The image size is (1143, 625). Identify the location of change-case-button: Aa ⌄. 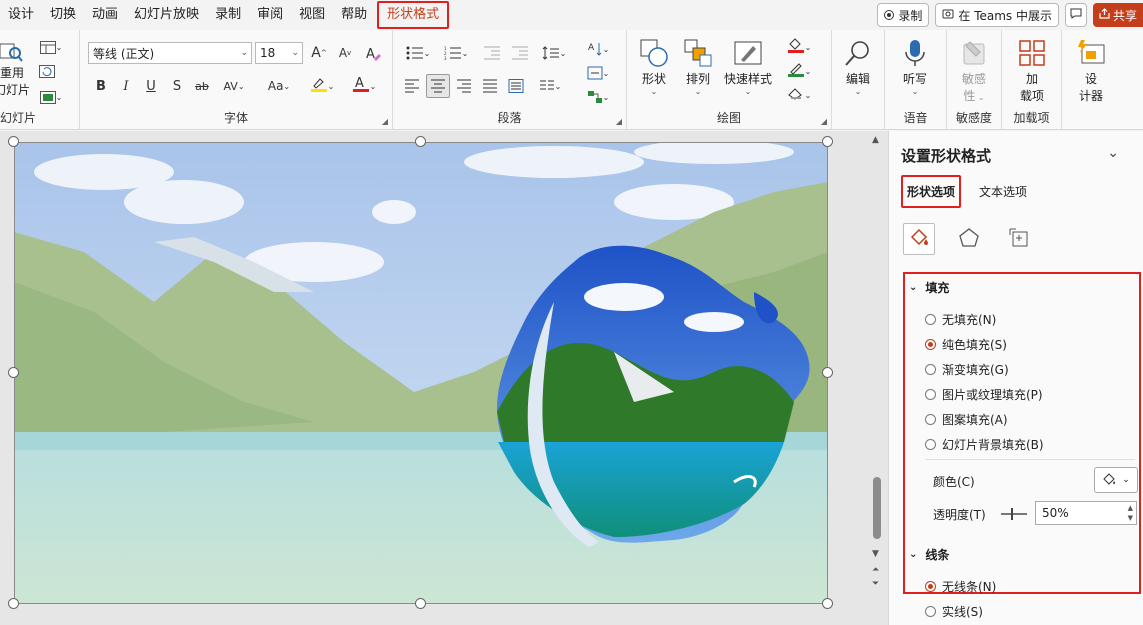
(279, 86).